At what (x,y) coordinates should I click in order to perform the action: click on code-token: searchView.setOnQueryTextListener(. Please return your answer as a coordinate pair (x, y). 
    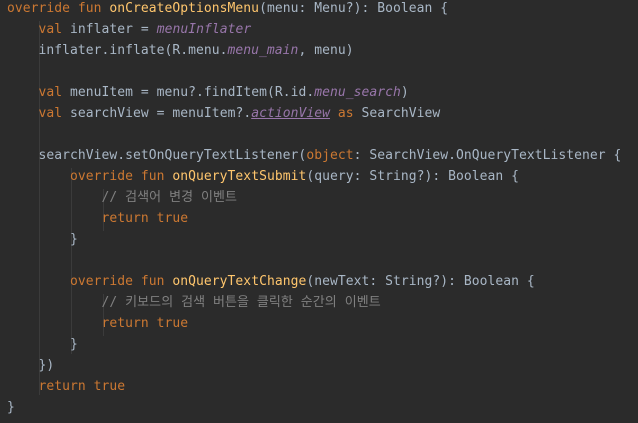
    Looking at the image, I should click on (157, 155).